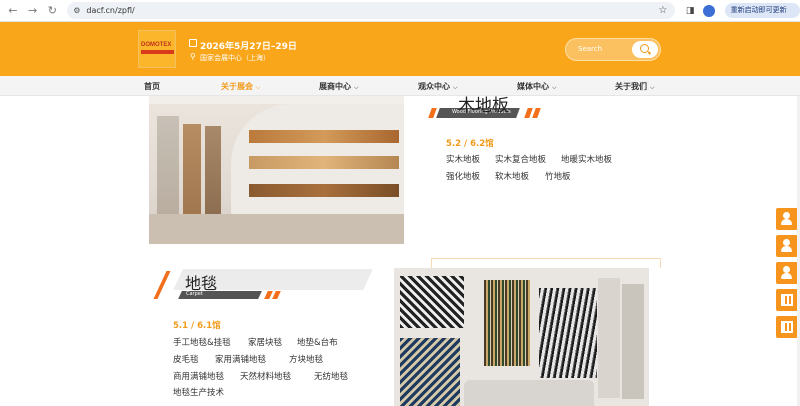  What do you see at coordinates (13, 11) in the screenshot?
I see `back-icon: ←` at bounding box center [13, 11].